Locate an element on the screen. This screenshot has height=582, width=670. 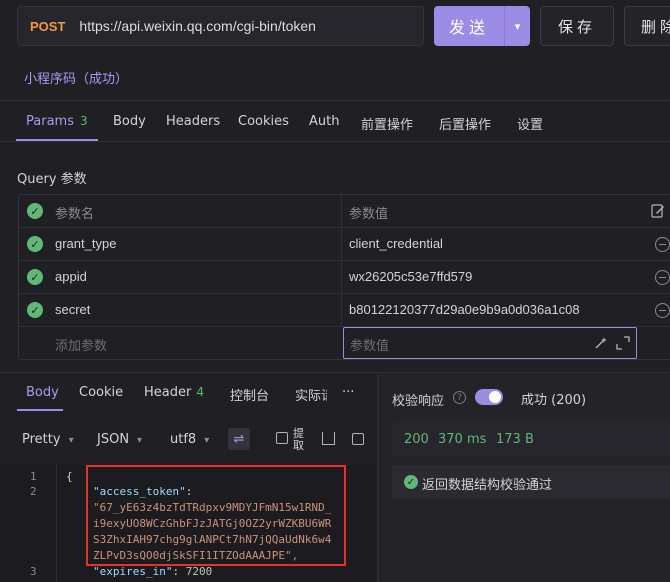
encoding-selector: utf8 ▾ is located at coordinates (189, 439).